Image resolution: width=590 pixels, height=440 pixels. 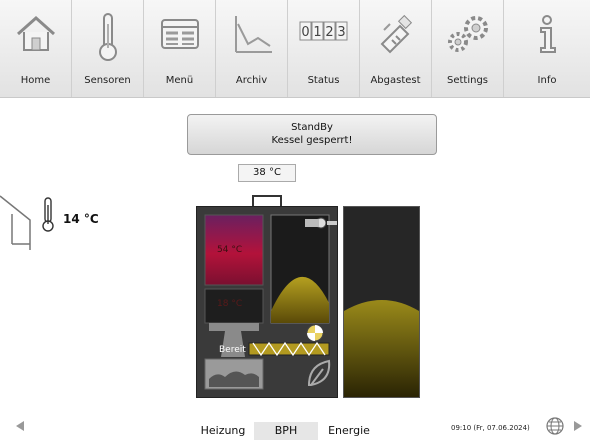 I want to click on nav-info-button: Info, so click(x=547, y=48).